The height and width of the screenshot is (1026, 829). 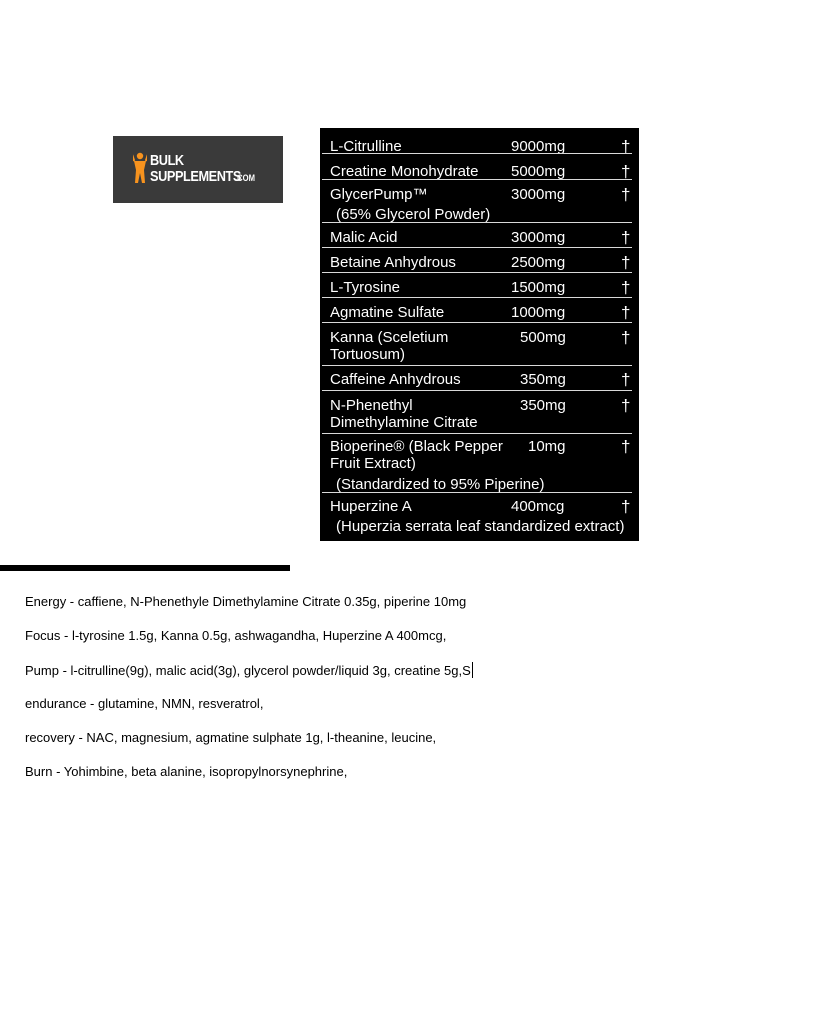 I want to click on table-row: Creatine Monohydrate 5000mg †, so click(x=476, y=167).